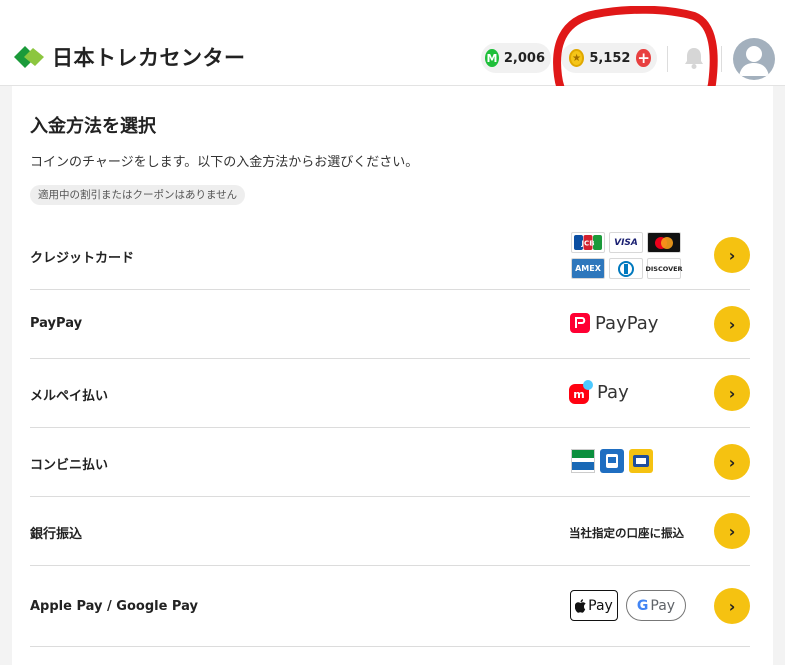 This screenshot has height=665, width=785. I want to click on paypay-logo: PayPay, so click(613, 323).